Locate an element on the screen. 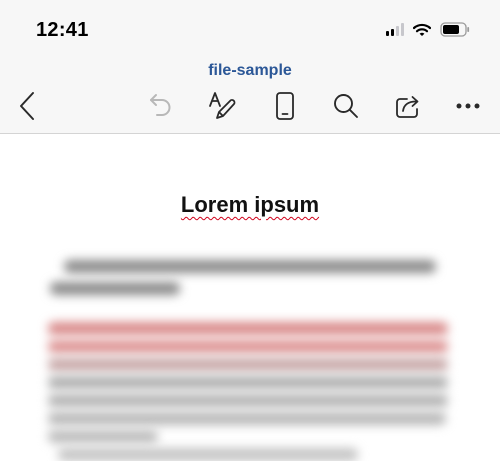  draw-button is located at coordinates (223, 106).